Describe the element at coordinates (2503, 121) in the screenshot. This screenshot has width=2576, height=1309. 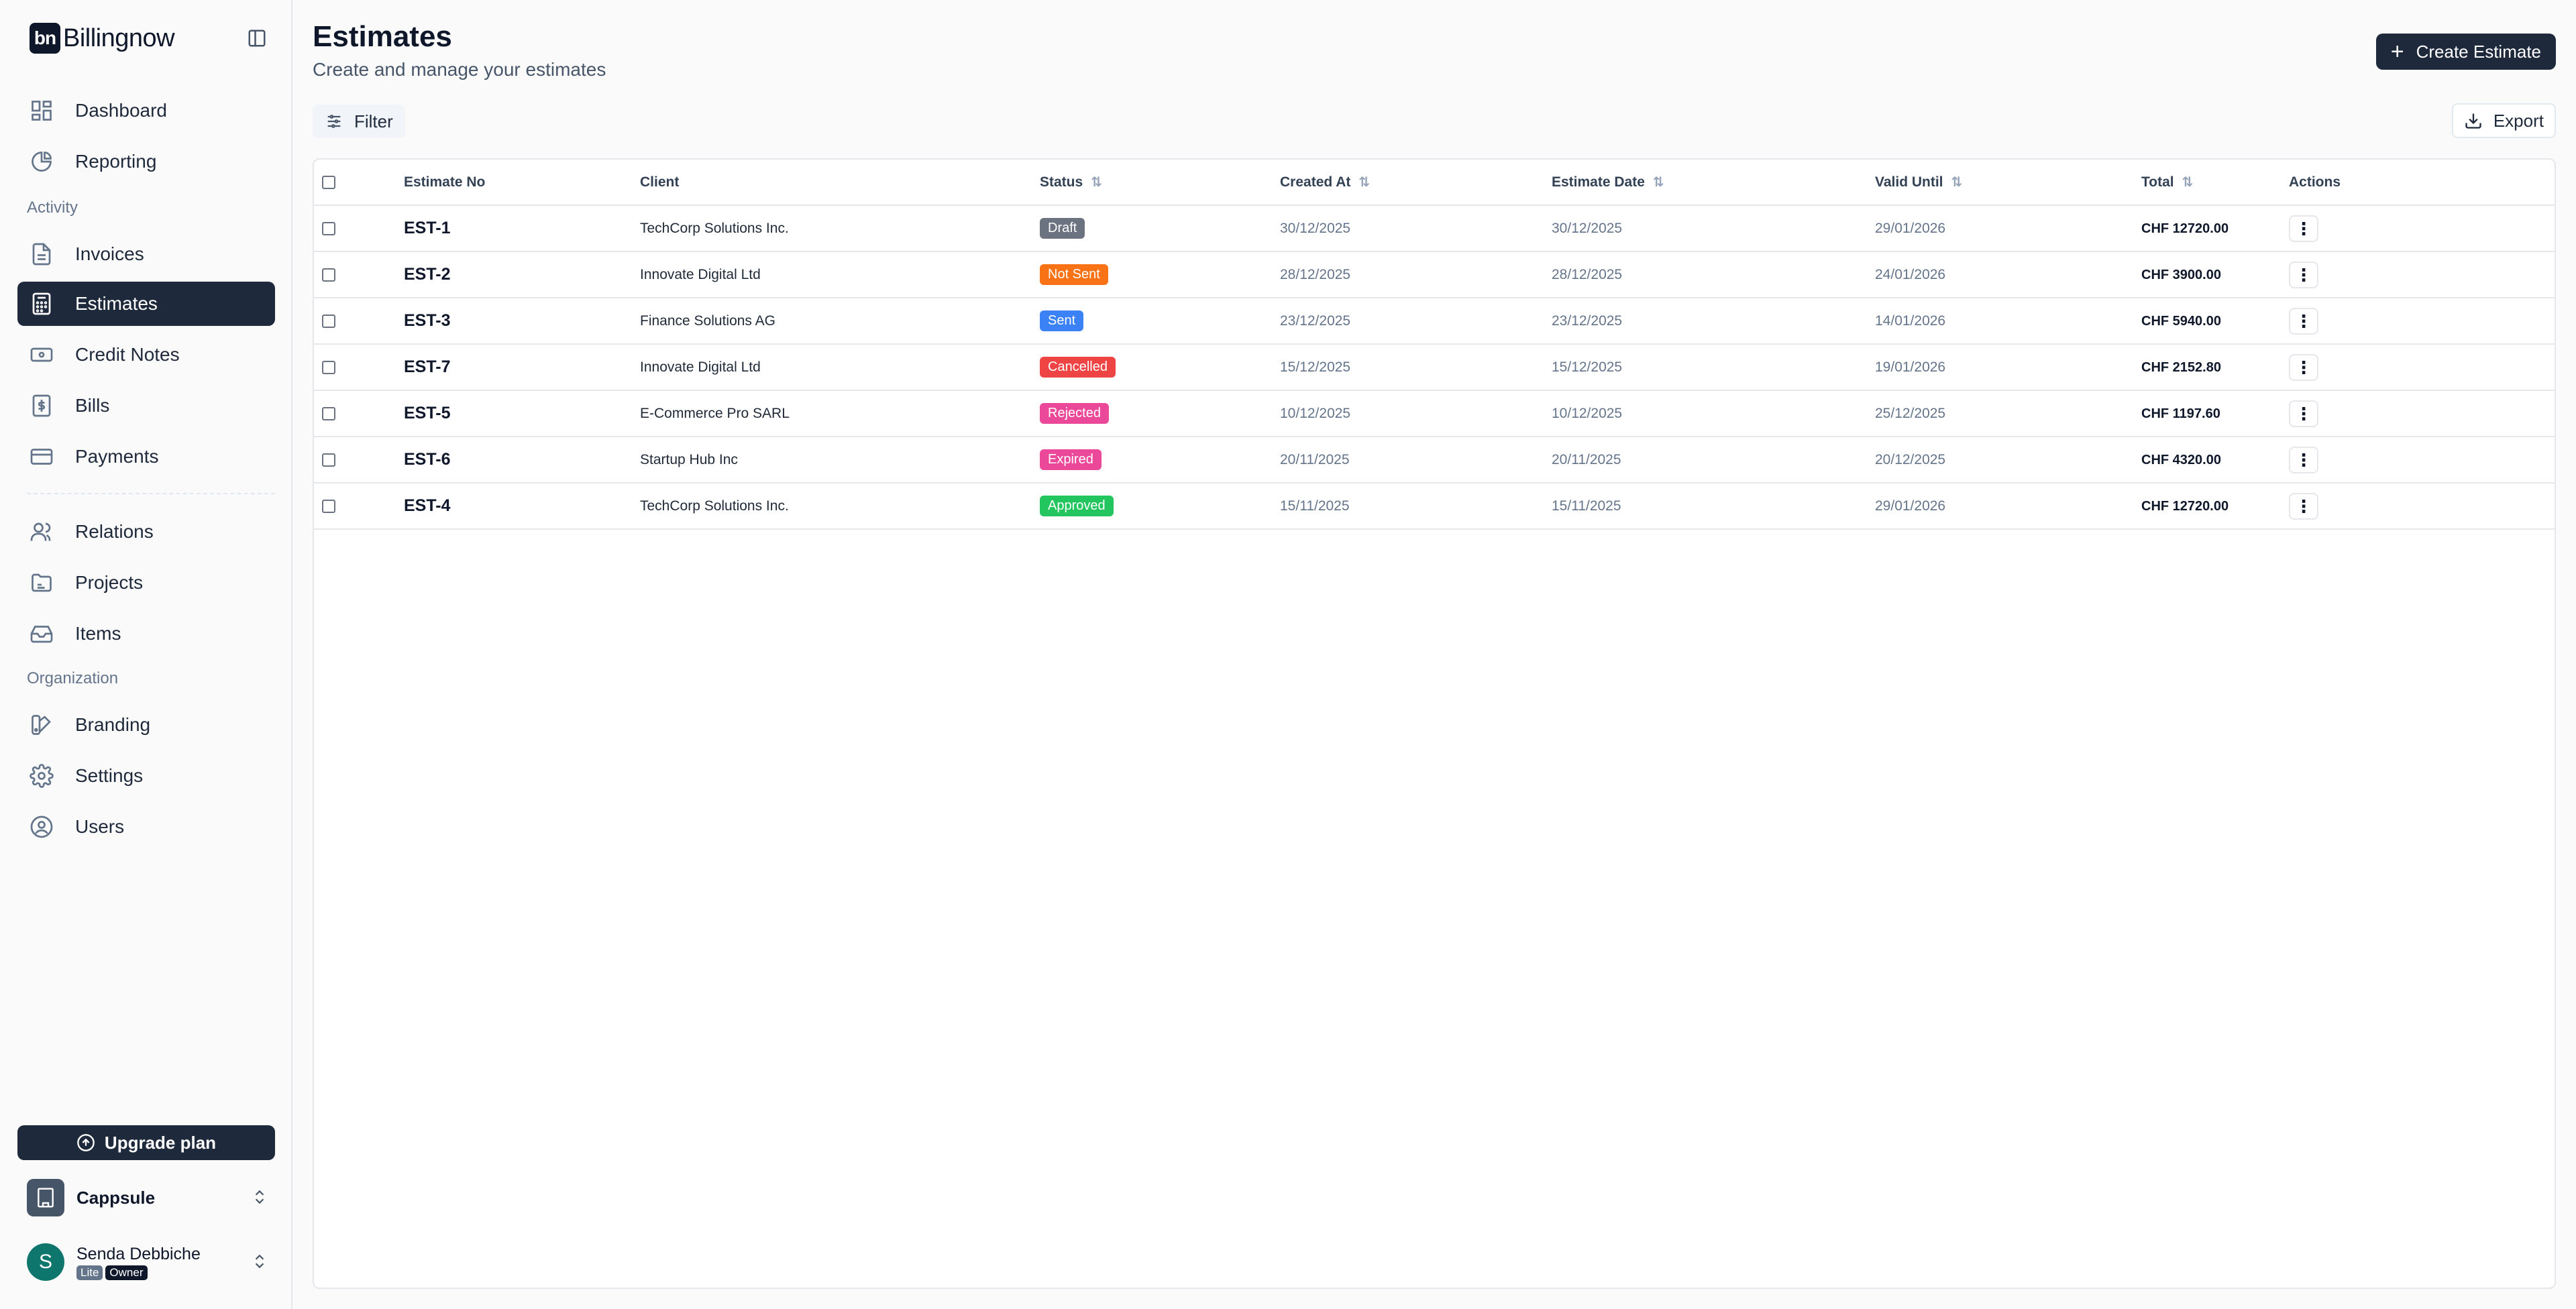
I see `export-button: Export` at that location.